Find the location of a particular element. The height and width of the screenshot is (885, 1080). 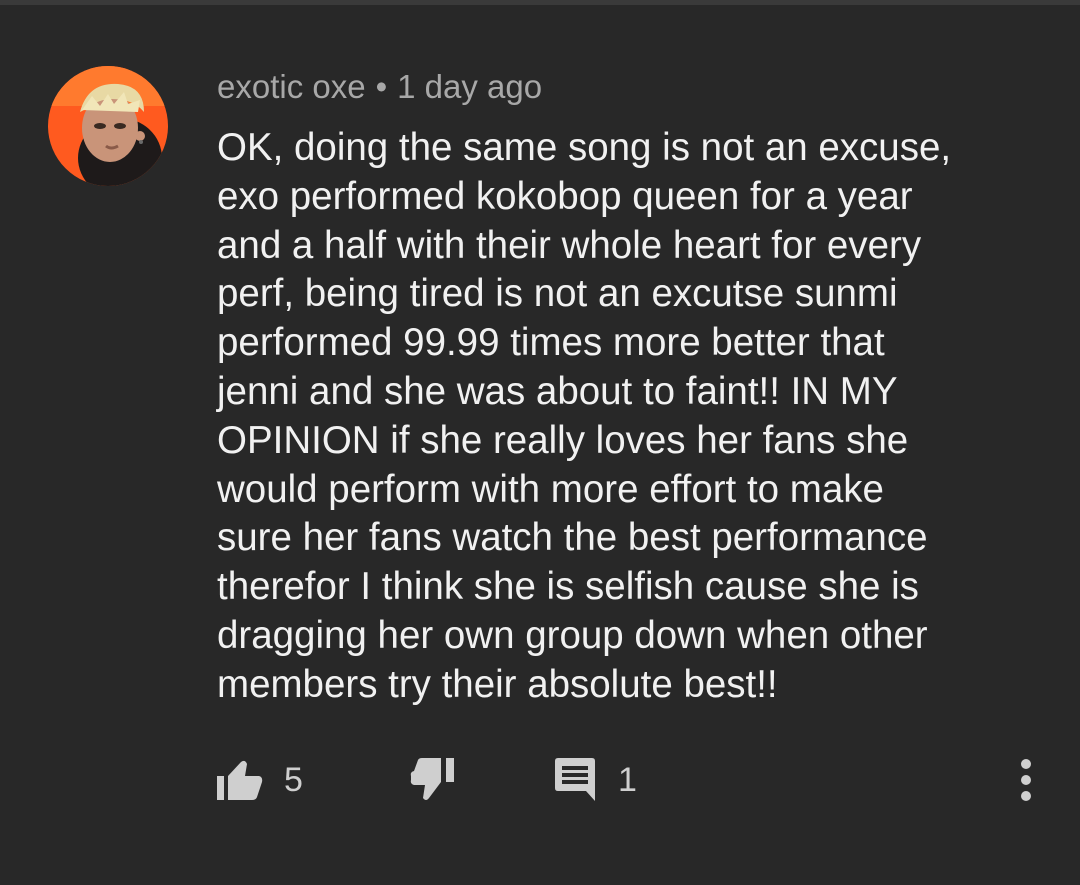

dislike-button is located at coordinates (433, 780).